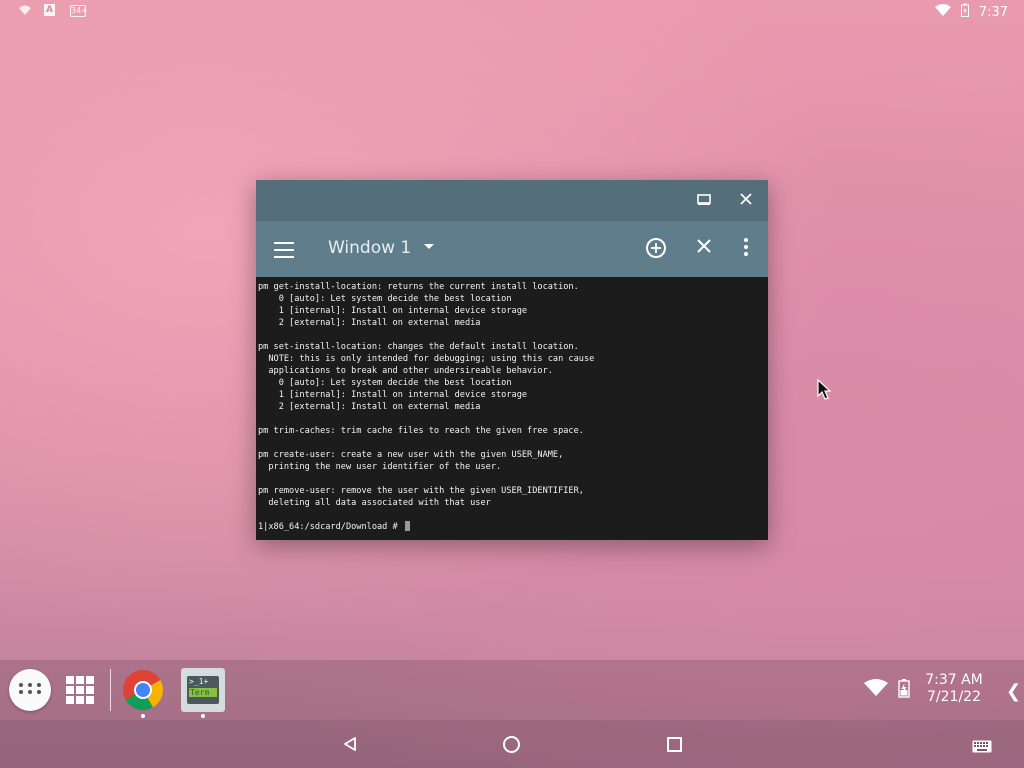 The width and height of the screenshot is (1024, 768). Describe the element at coordinates (704, 249) in the screenshot. I see `close-window-icon` at that location.